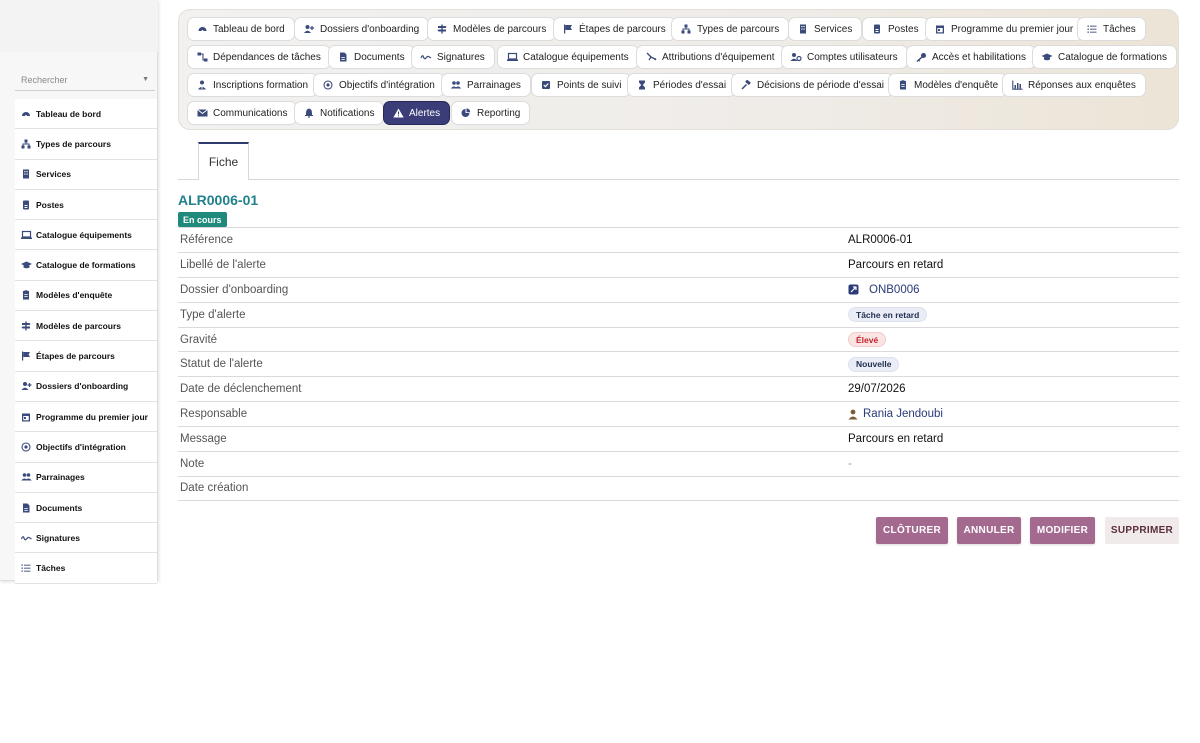  I want to click on module-chip-dossiers-d-onboarding: Dossiers d'onboarding, so click(362, 29).